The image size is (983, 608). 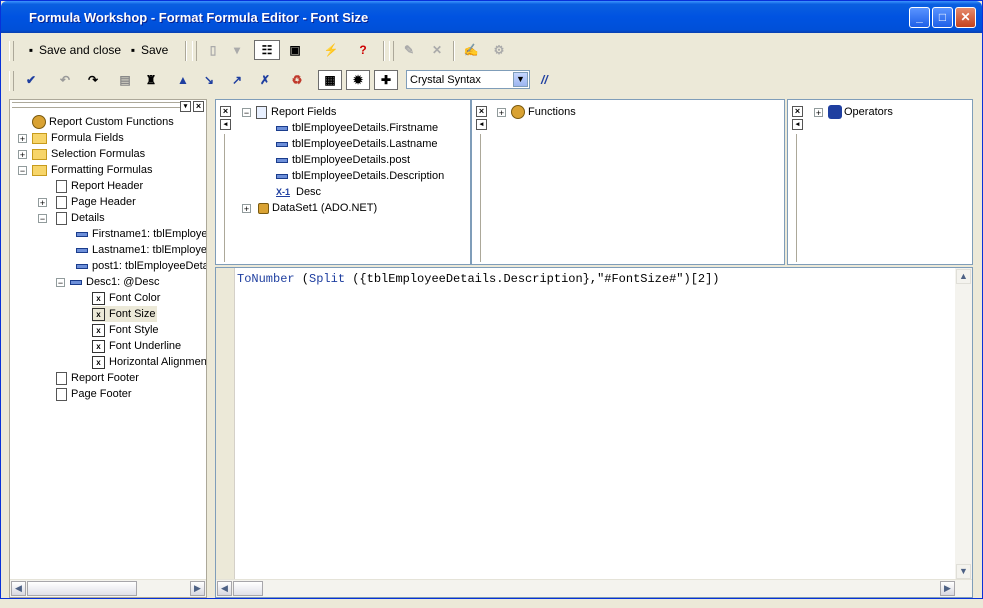 What do you see at coordinates (295, 50) in the screenshot?
I see `properties-button: ▣` at bounding box center [295, 50].